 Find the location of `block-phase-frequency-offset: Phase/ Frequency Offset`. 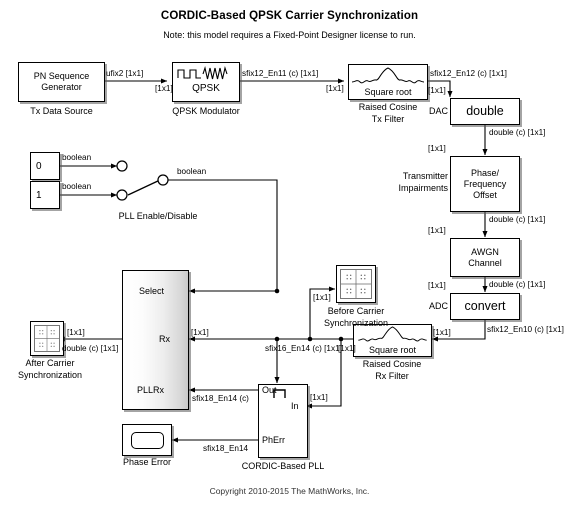

block-phase-frequency-offset: Phase/ Frequency Offset is located at coordinates (485, 184).